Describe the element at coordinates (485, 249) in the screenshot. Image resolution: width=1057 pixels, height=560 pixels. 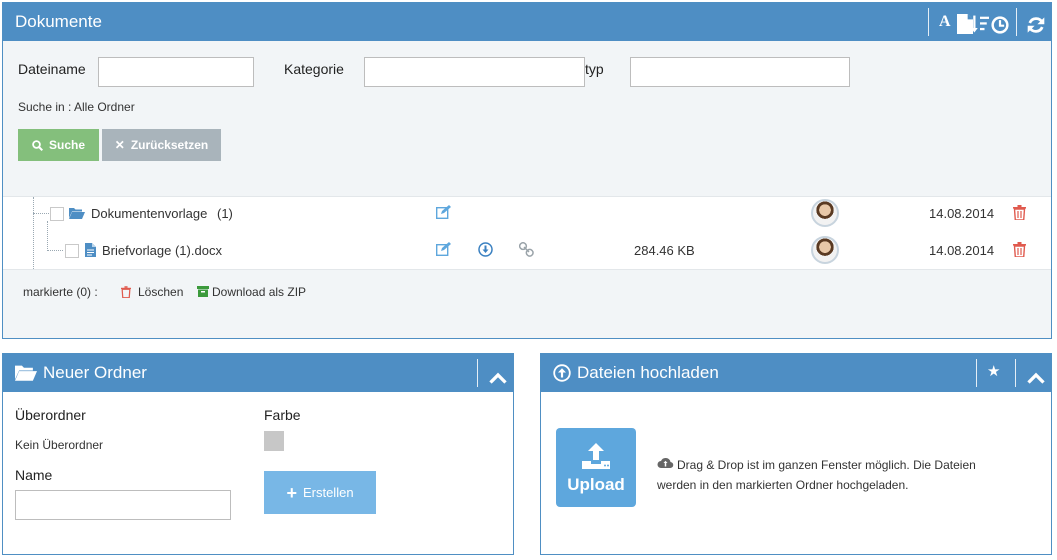
I see `download-icon` at that location.